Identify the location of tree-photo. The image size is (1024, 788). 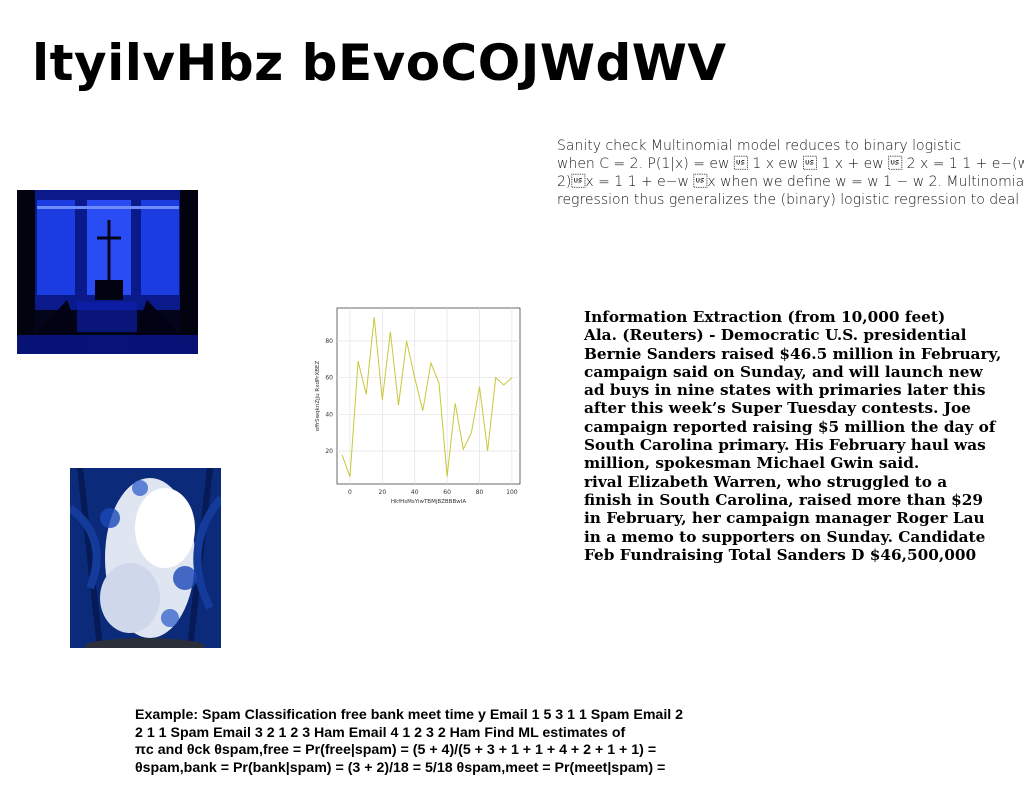
(145, 558).